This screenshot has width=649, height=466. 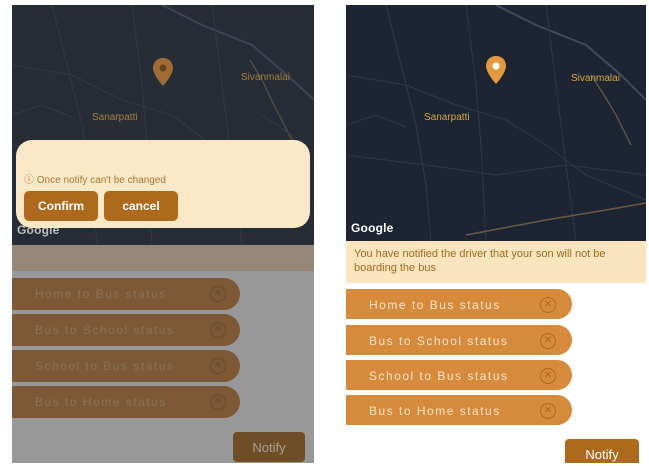 What do you see at coordinates (372, 228) in the screenshot?
I see `google-logo: Google` at bounding box center [372, 228].